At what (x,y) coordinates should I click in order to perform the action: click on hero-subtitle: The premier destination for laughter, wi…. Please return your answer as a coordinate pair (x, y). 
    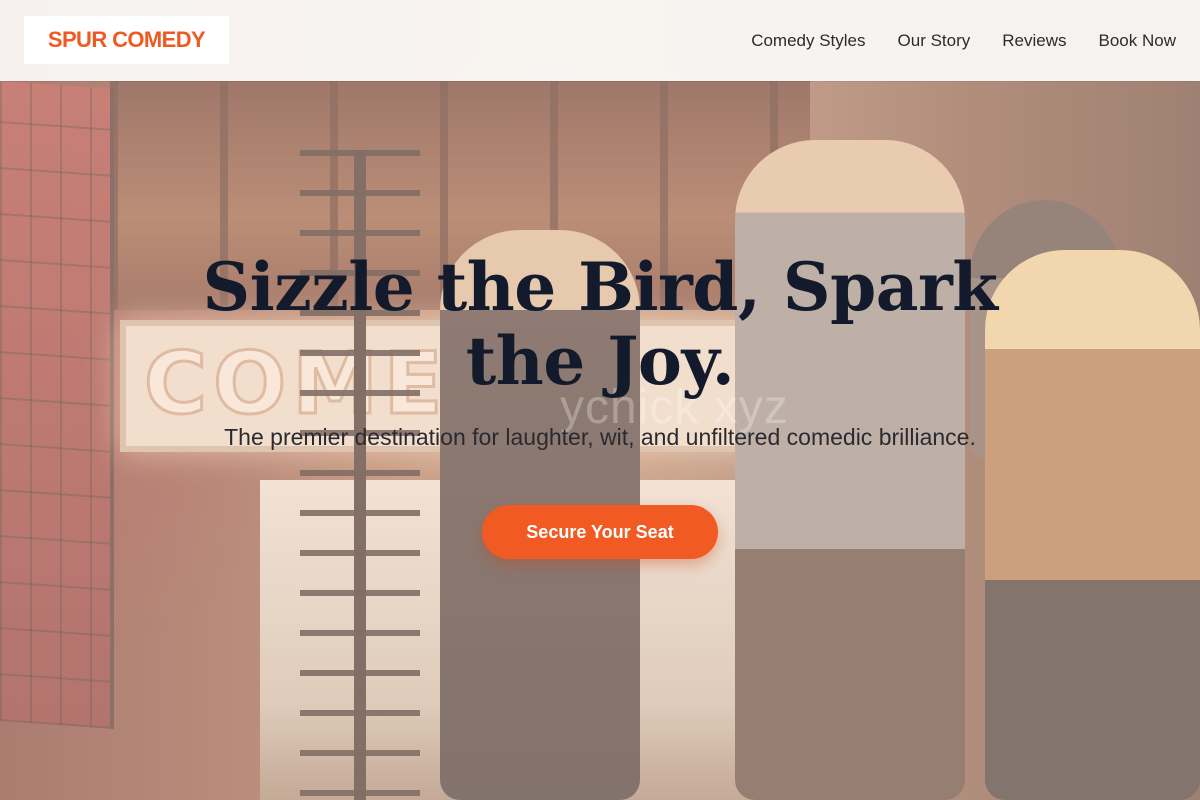
    Looking at the image, I should click on (600, 437).